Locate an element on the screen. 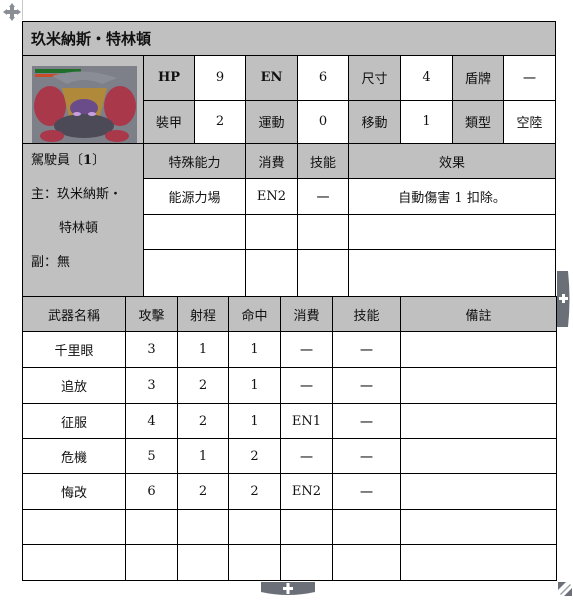  stat-value-armor: 2 is located at coordinates (220, 122).